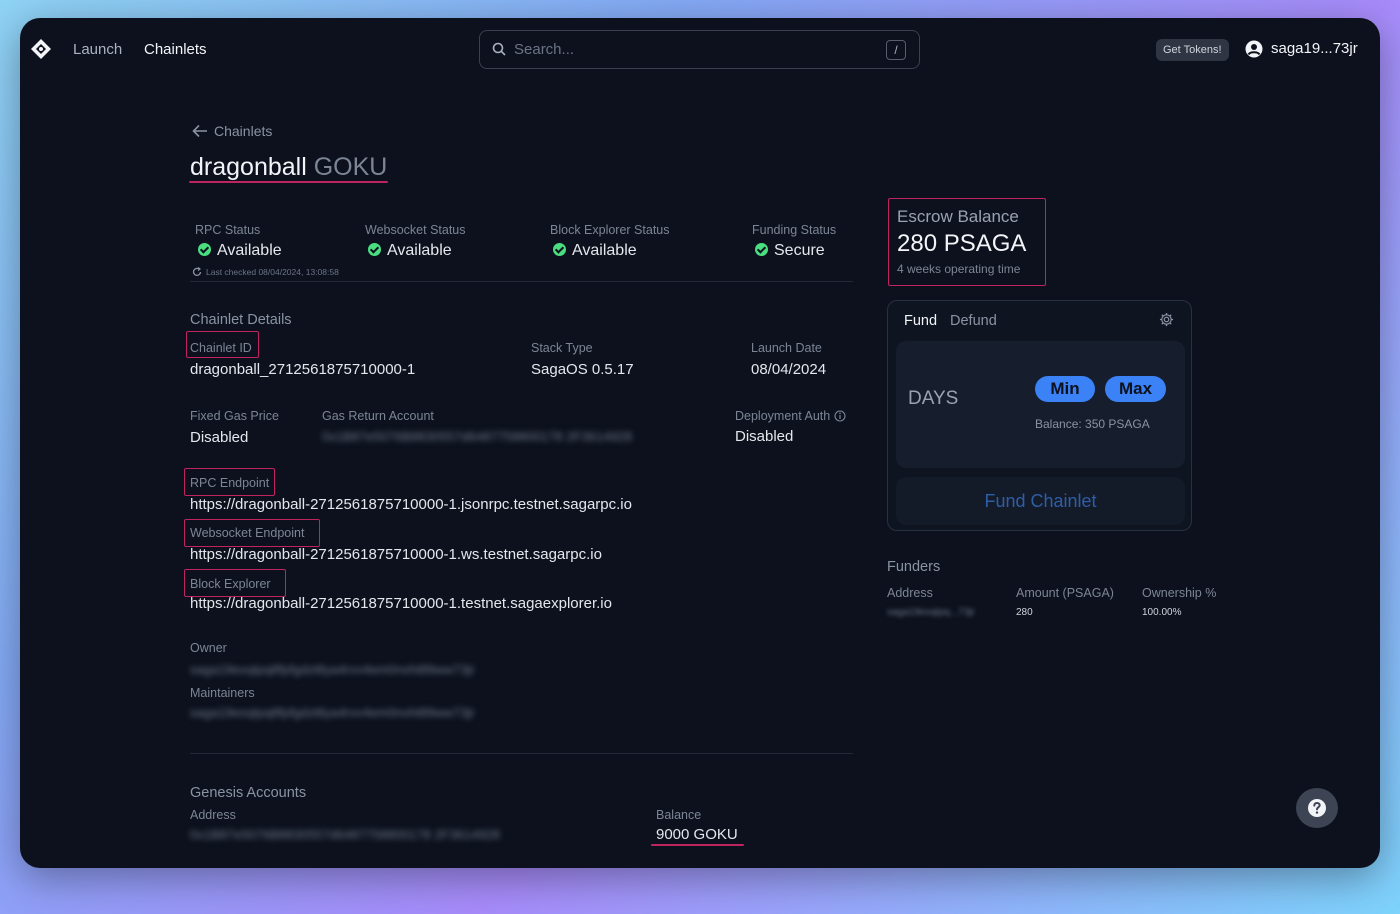 This screenshot has height=914, width=1400. I want to click on funder-amount: 280, so click(1024, 612).